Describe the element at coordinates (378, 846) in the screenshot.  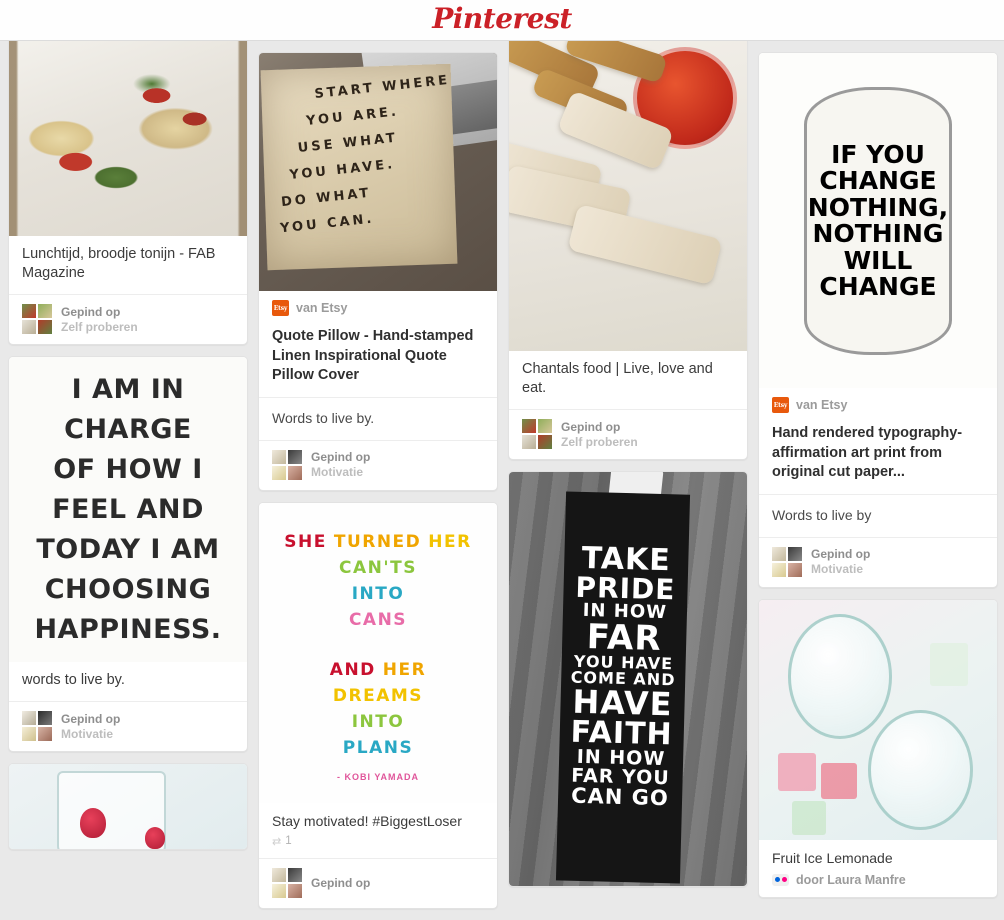
I see `pin-repin-stat: ⇄ 1` at that location.